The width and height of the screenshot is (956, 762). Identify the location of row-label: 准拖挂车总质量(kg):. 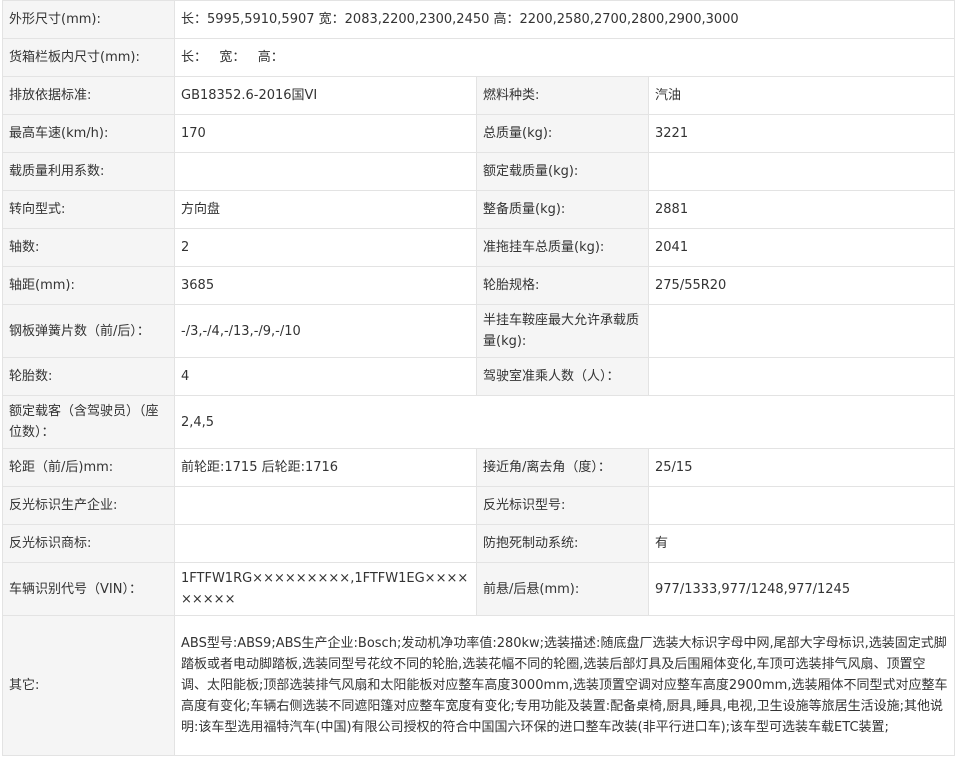
(563, 248).